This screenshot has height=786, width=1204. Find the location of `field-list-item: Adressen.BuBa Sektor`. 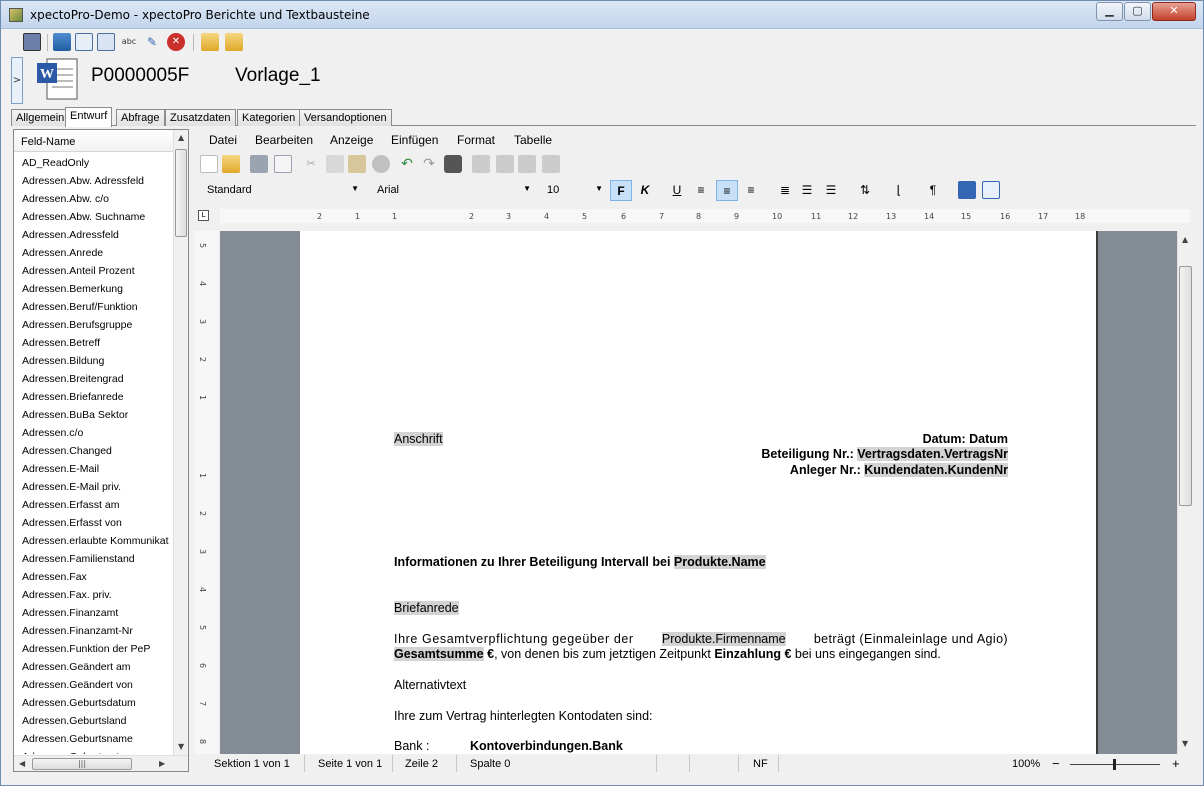

field-list-item: Adressen.BuBa Sektor is located at coordinates (93, 415).